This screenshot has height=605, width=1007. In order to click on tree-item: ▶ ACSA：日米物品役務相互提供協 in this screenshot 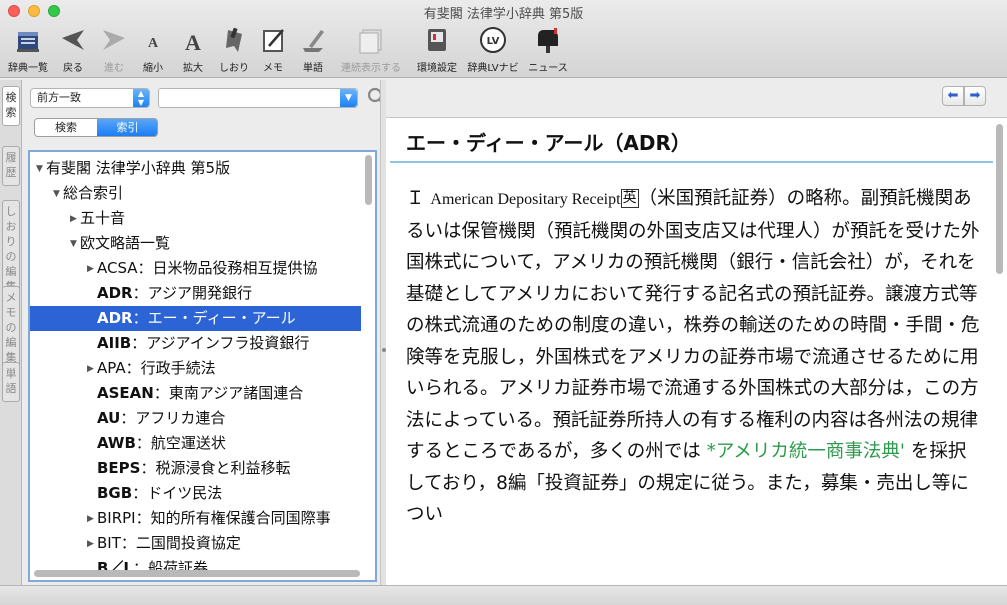, I will do `click(195, 268)`.